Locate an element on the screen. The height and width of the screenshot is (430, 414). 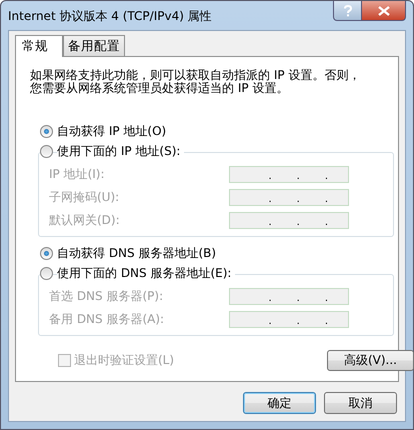
help-button is located at coordinates (347, 11).